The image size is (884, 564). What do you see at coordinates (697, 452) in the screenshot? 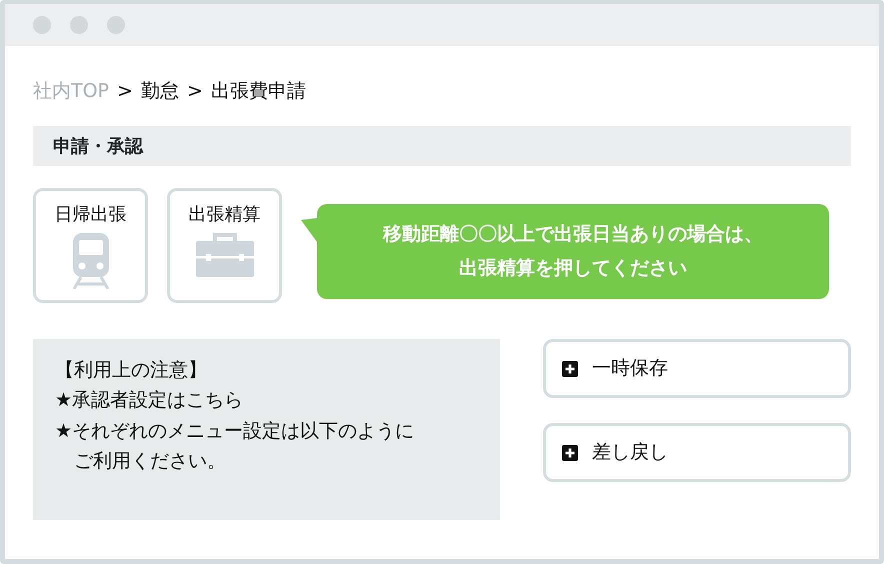
I see `action-button: 差し戻し` at bounding box center [697, 452].